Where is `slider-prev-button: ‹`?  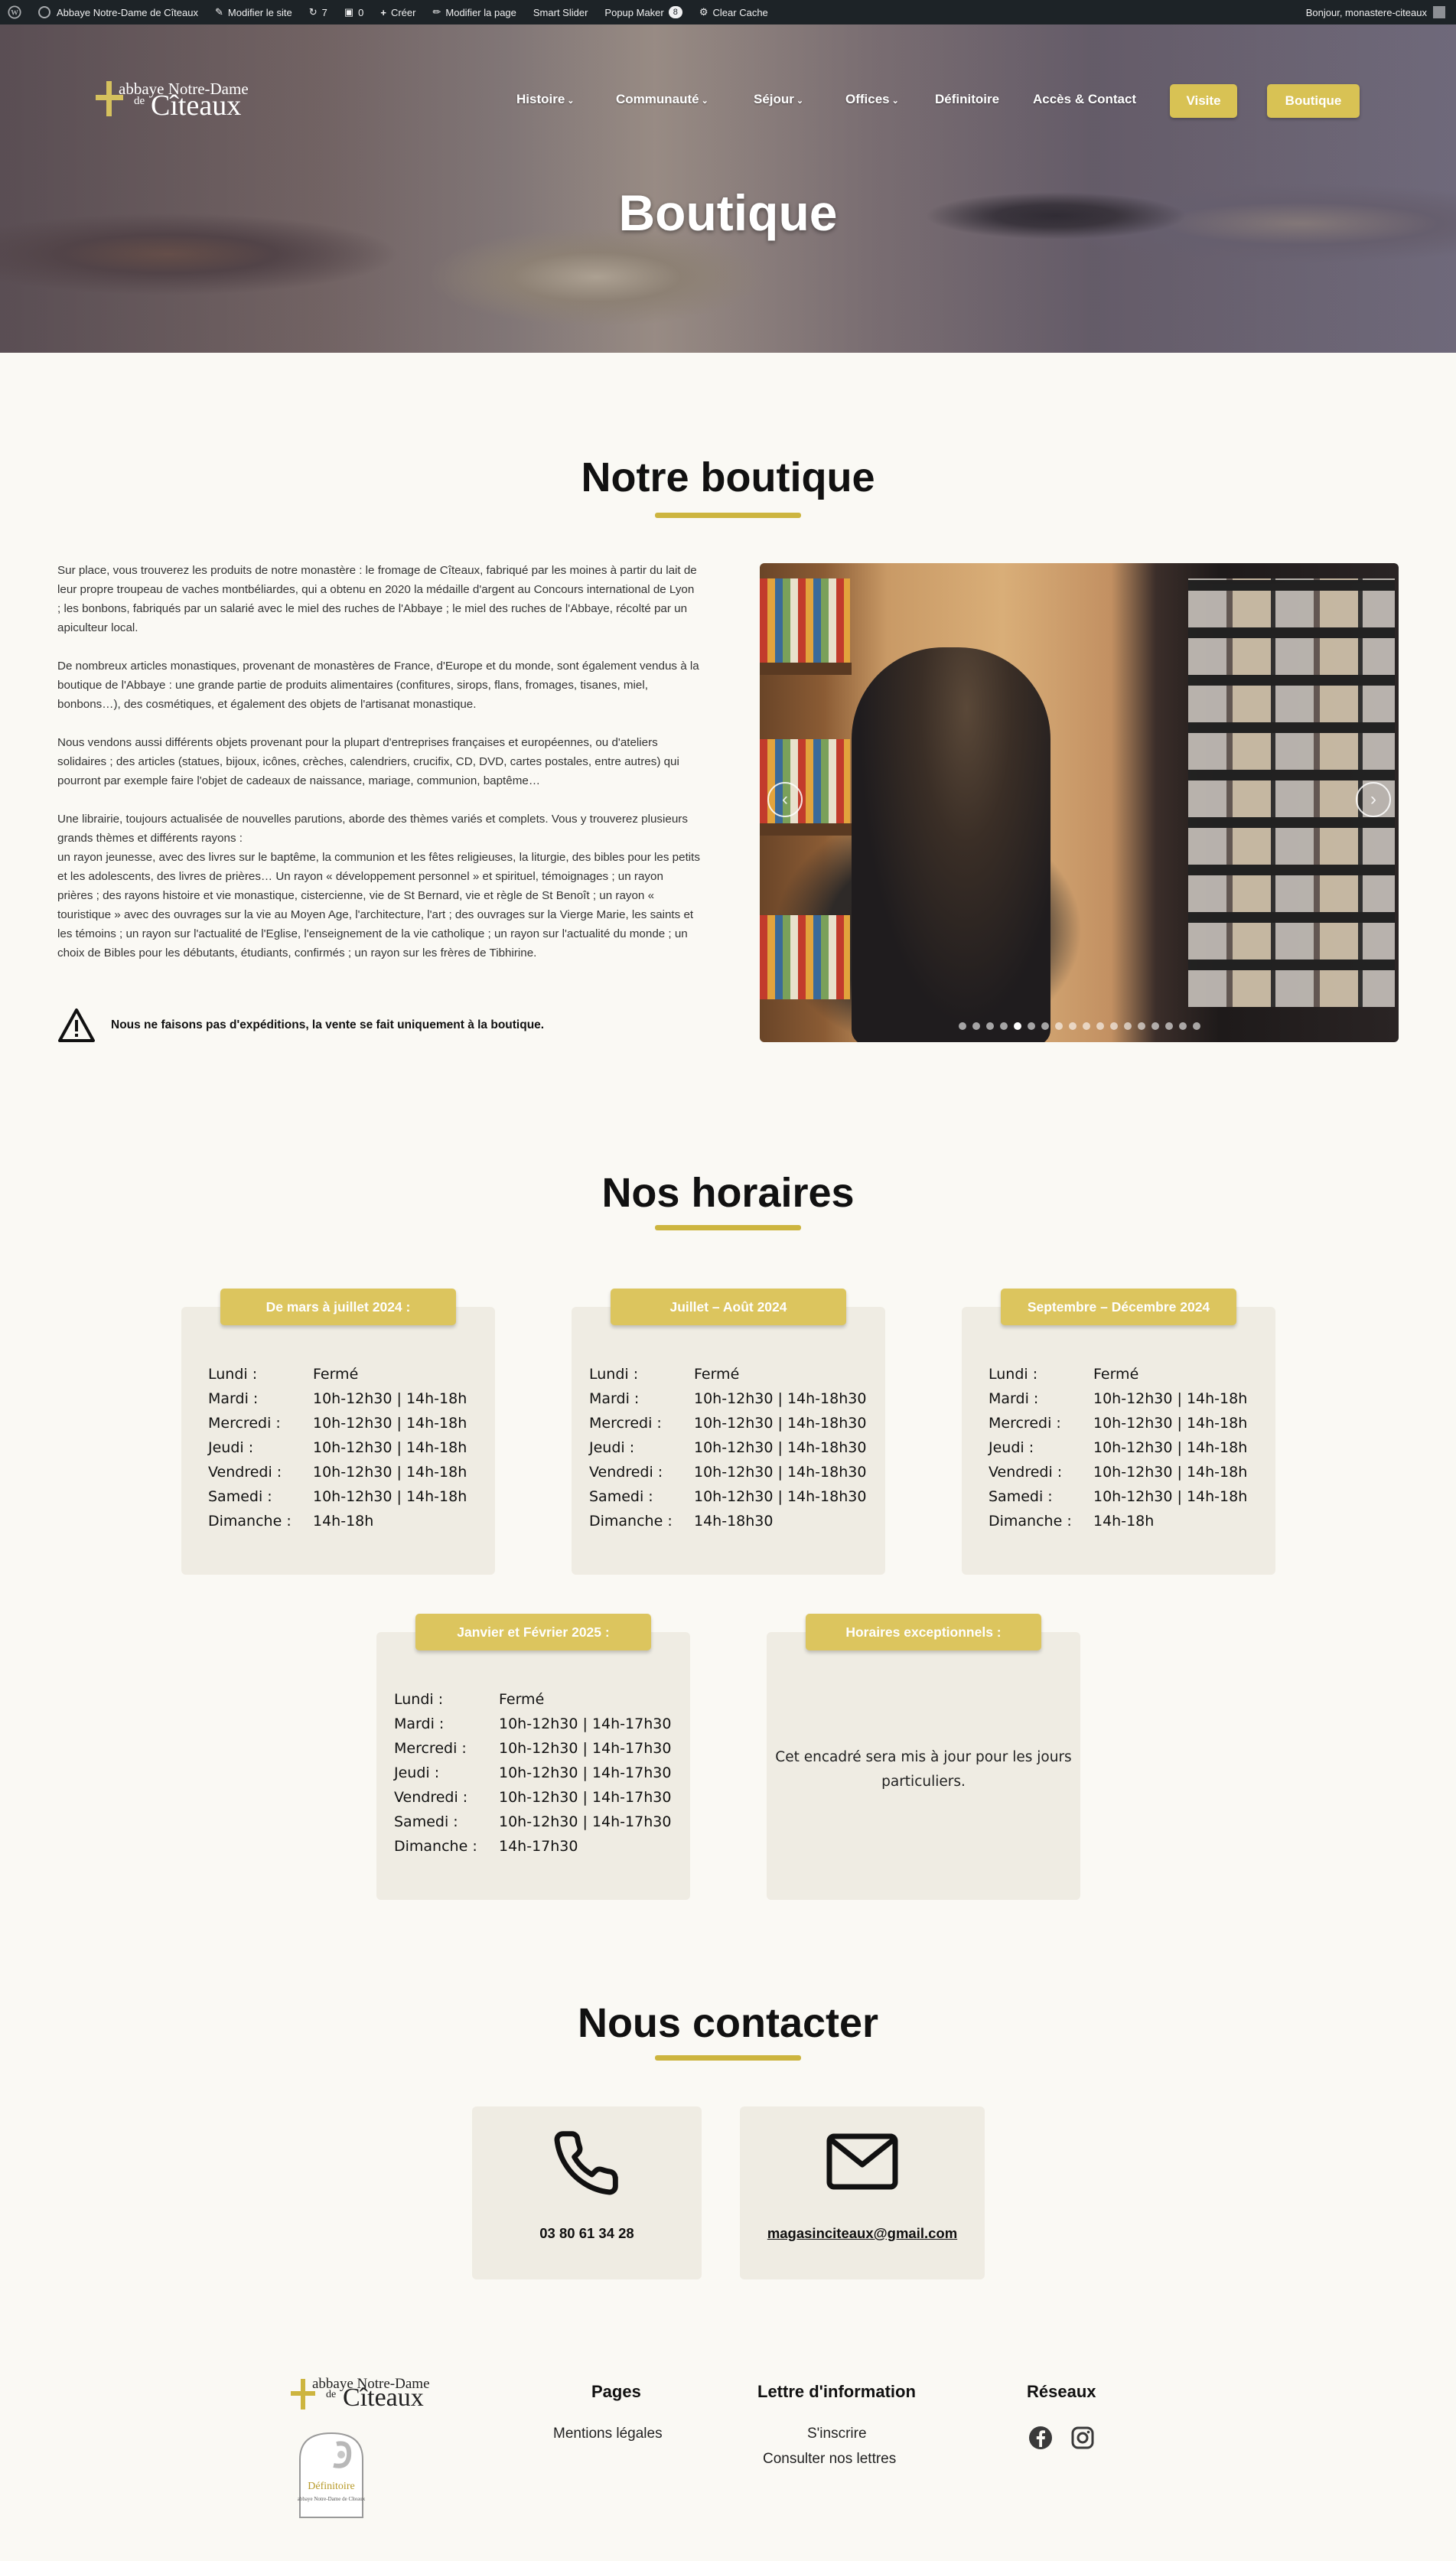 slider-prev-button: ‹ is located at coordinates (785, 799).